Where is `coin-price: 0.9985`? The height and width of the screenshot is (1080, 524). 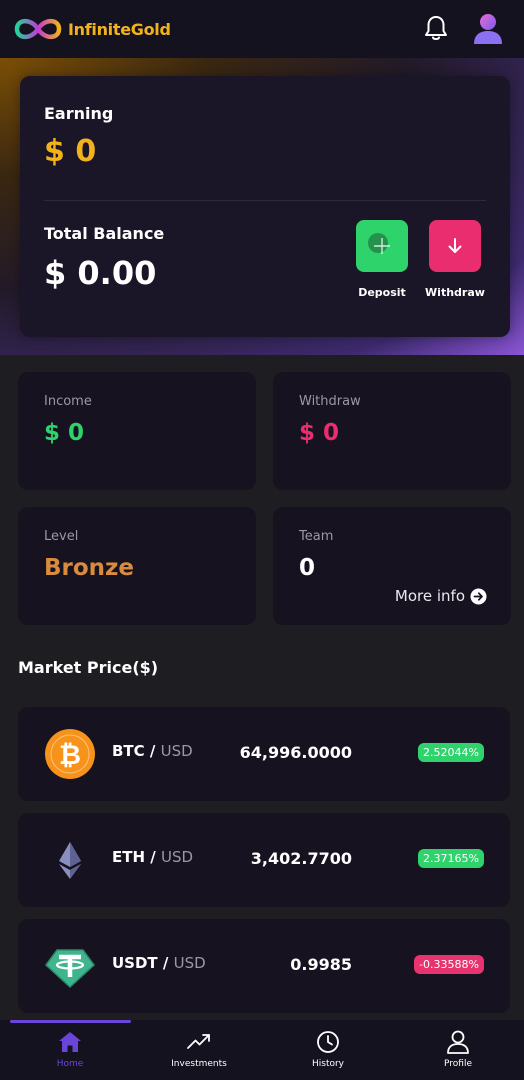 coin-price: 0.9985 is located at coordinates (321, 964).